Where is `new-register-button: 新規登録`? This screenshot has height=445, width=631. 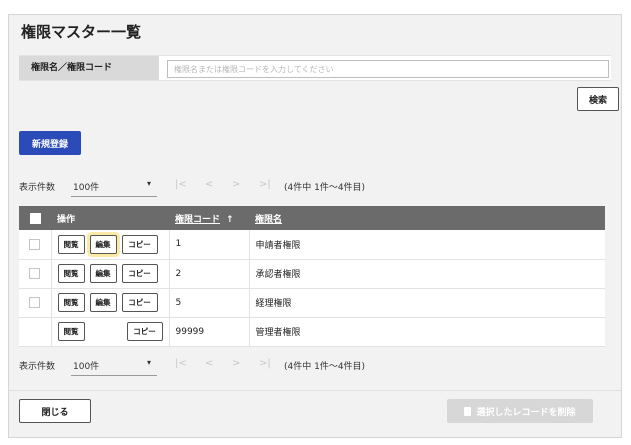
new-register-button: 新規登録 is located at coordinates (50, 143).